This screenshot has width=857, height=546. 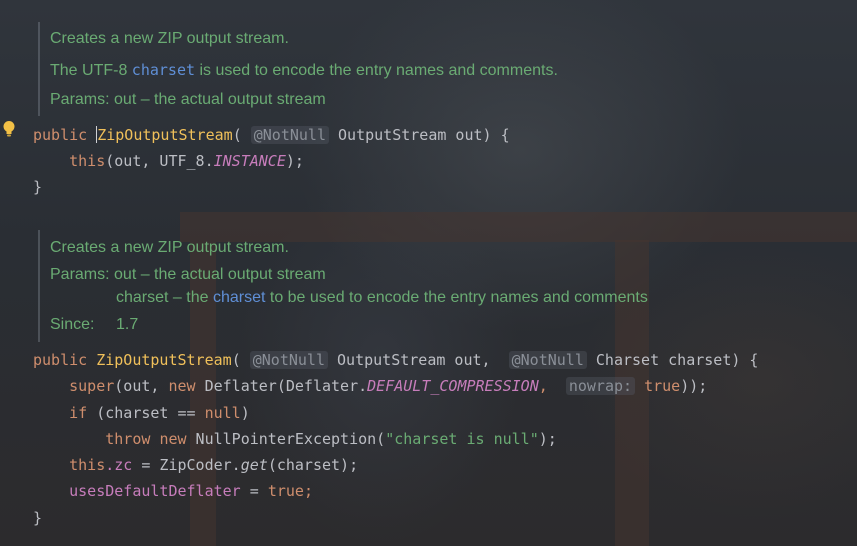 What do you see at coordinates (419, 135) in the screenshot?
I see `params: OutputStream out) {` at bounding box center [419, 135].